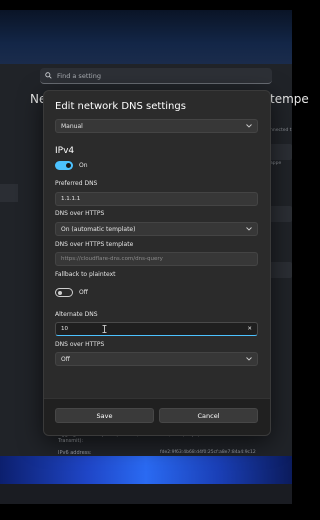  Describe the element at coordinates (65, 151) in the screenshot. I see `ipv4-heading: IPv4` at that location.